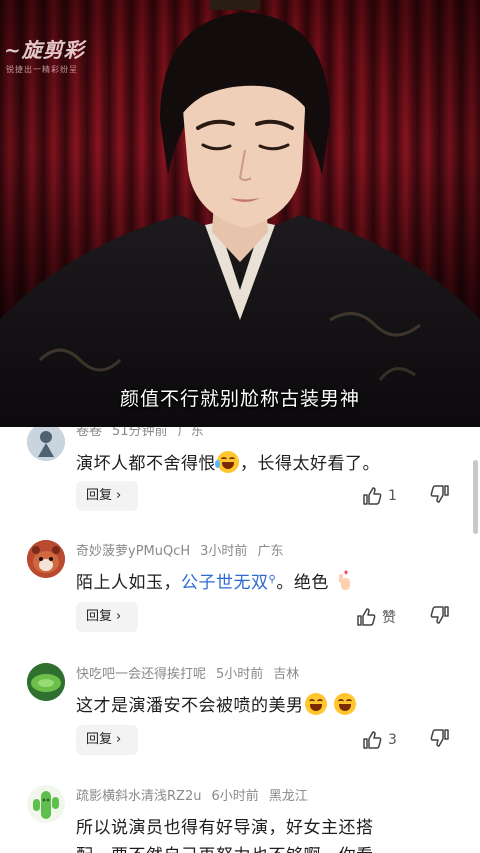 This screenshot has width=480, height=853. I want to click on comment-username: 卷卷, so click(89, 433).